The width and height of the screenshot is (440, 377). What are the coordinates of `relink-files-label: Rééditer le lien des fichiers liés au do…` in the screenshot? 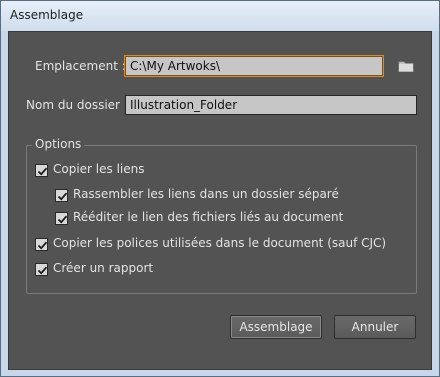 It's located at (208, 217).